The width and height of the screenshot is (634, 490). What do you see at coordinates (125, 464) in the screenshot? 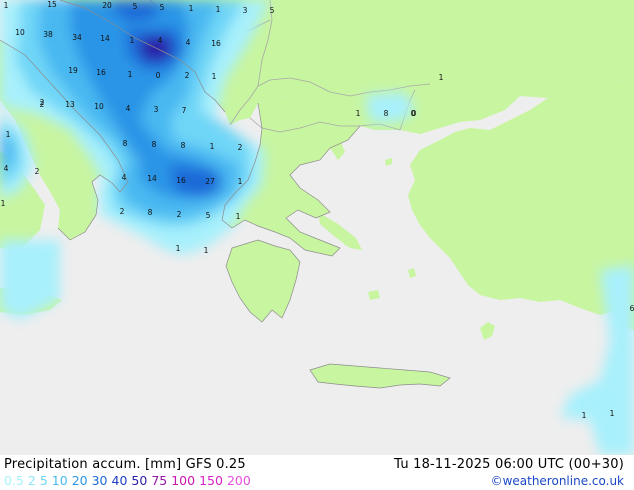
I see `map-title: Precipitation accum. [mm] GFS 0.25` at bounding box center [125, 464].